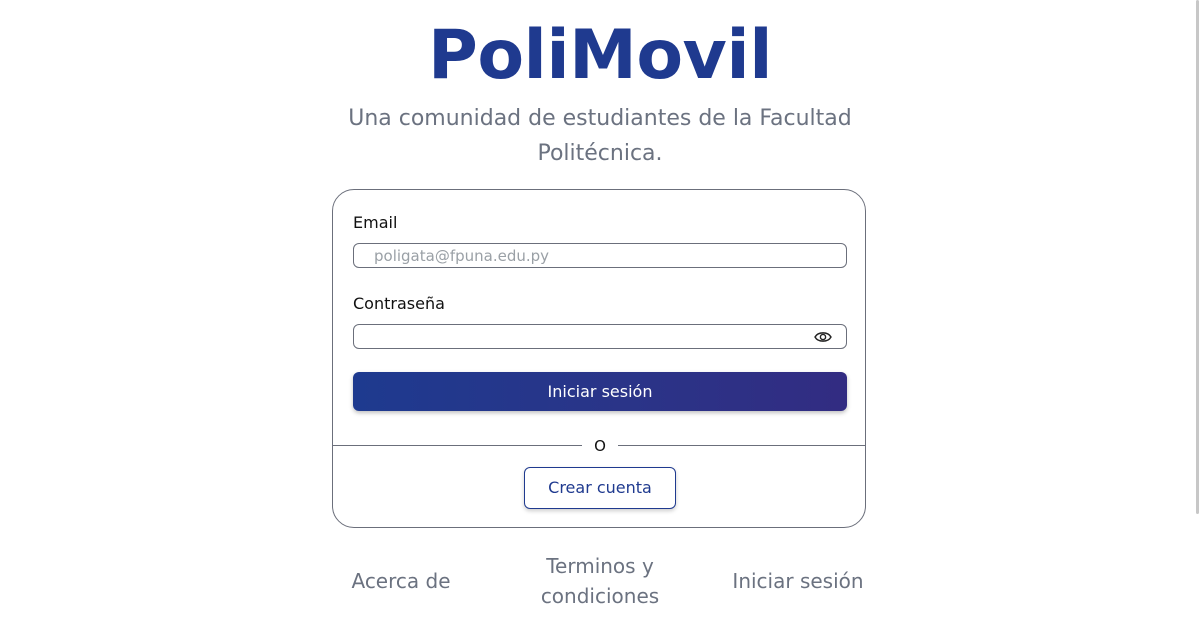 This screenshot has height=628, width=1200. Describe the element at coordinates (600, 446) in the screenshot. I see `divider-text: O` at that location.